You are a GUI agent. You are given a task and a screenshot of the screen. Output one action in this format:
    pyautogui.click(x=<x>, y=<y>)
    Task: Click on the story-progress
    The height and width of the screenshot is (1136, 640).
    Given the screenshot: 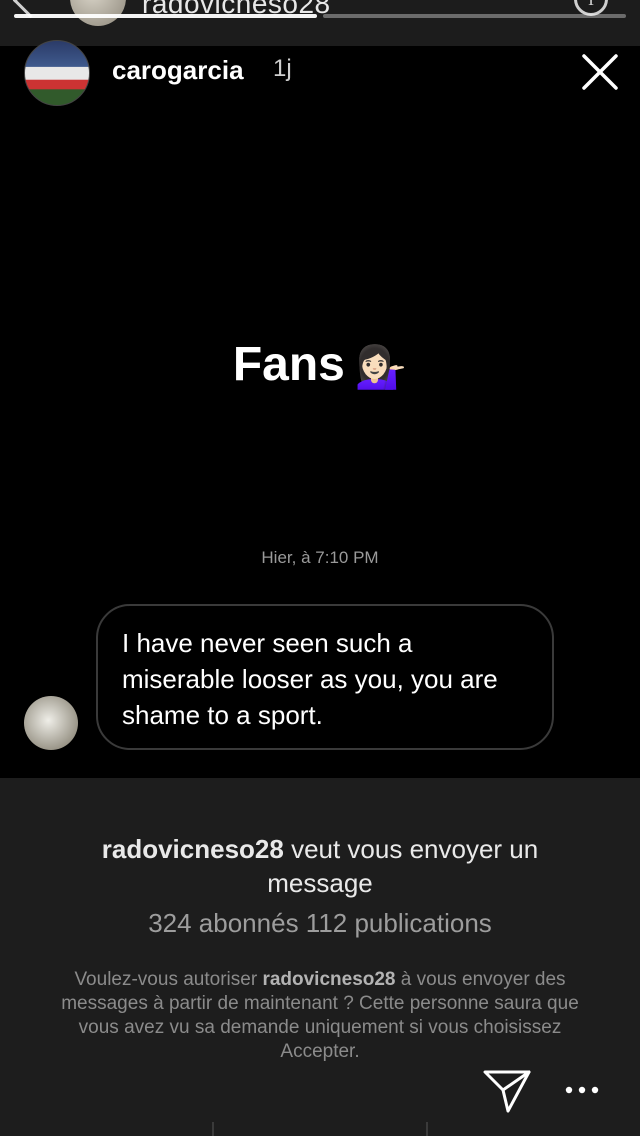 What is the action you would take?
    pyautogui.click(x=320, y=16)
    